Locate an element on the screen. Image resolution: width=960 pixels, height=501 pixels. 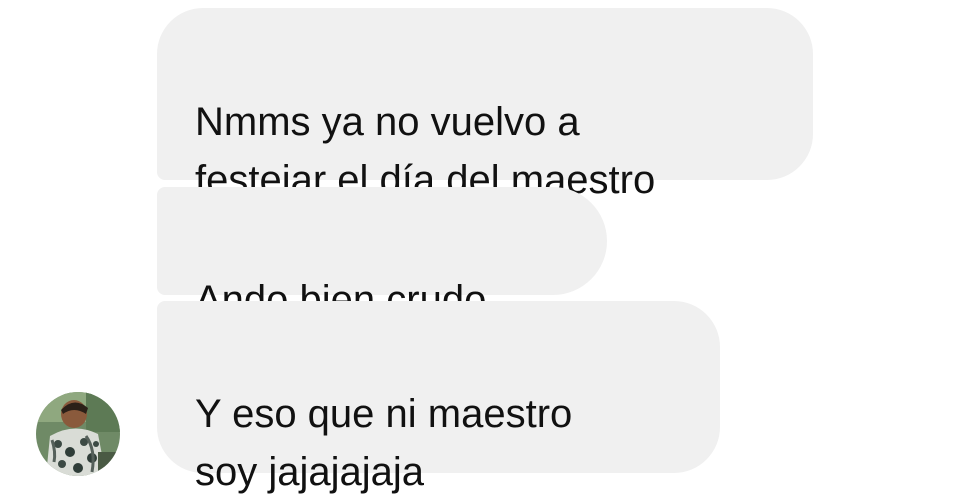
message-bubble: Ando bien crudo is located at coordinates (382, 254).